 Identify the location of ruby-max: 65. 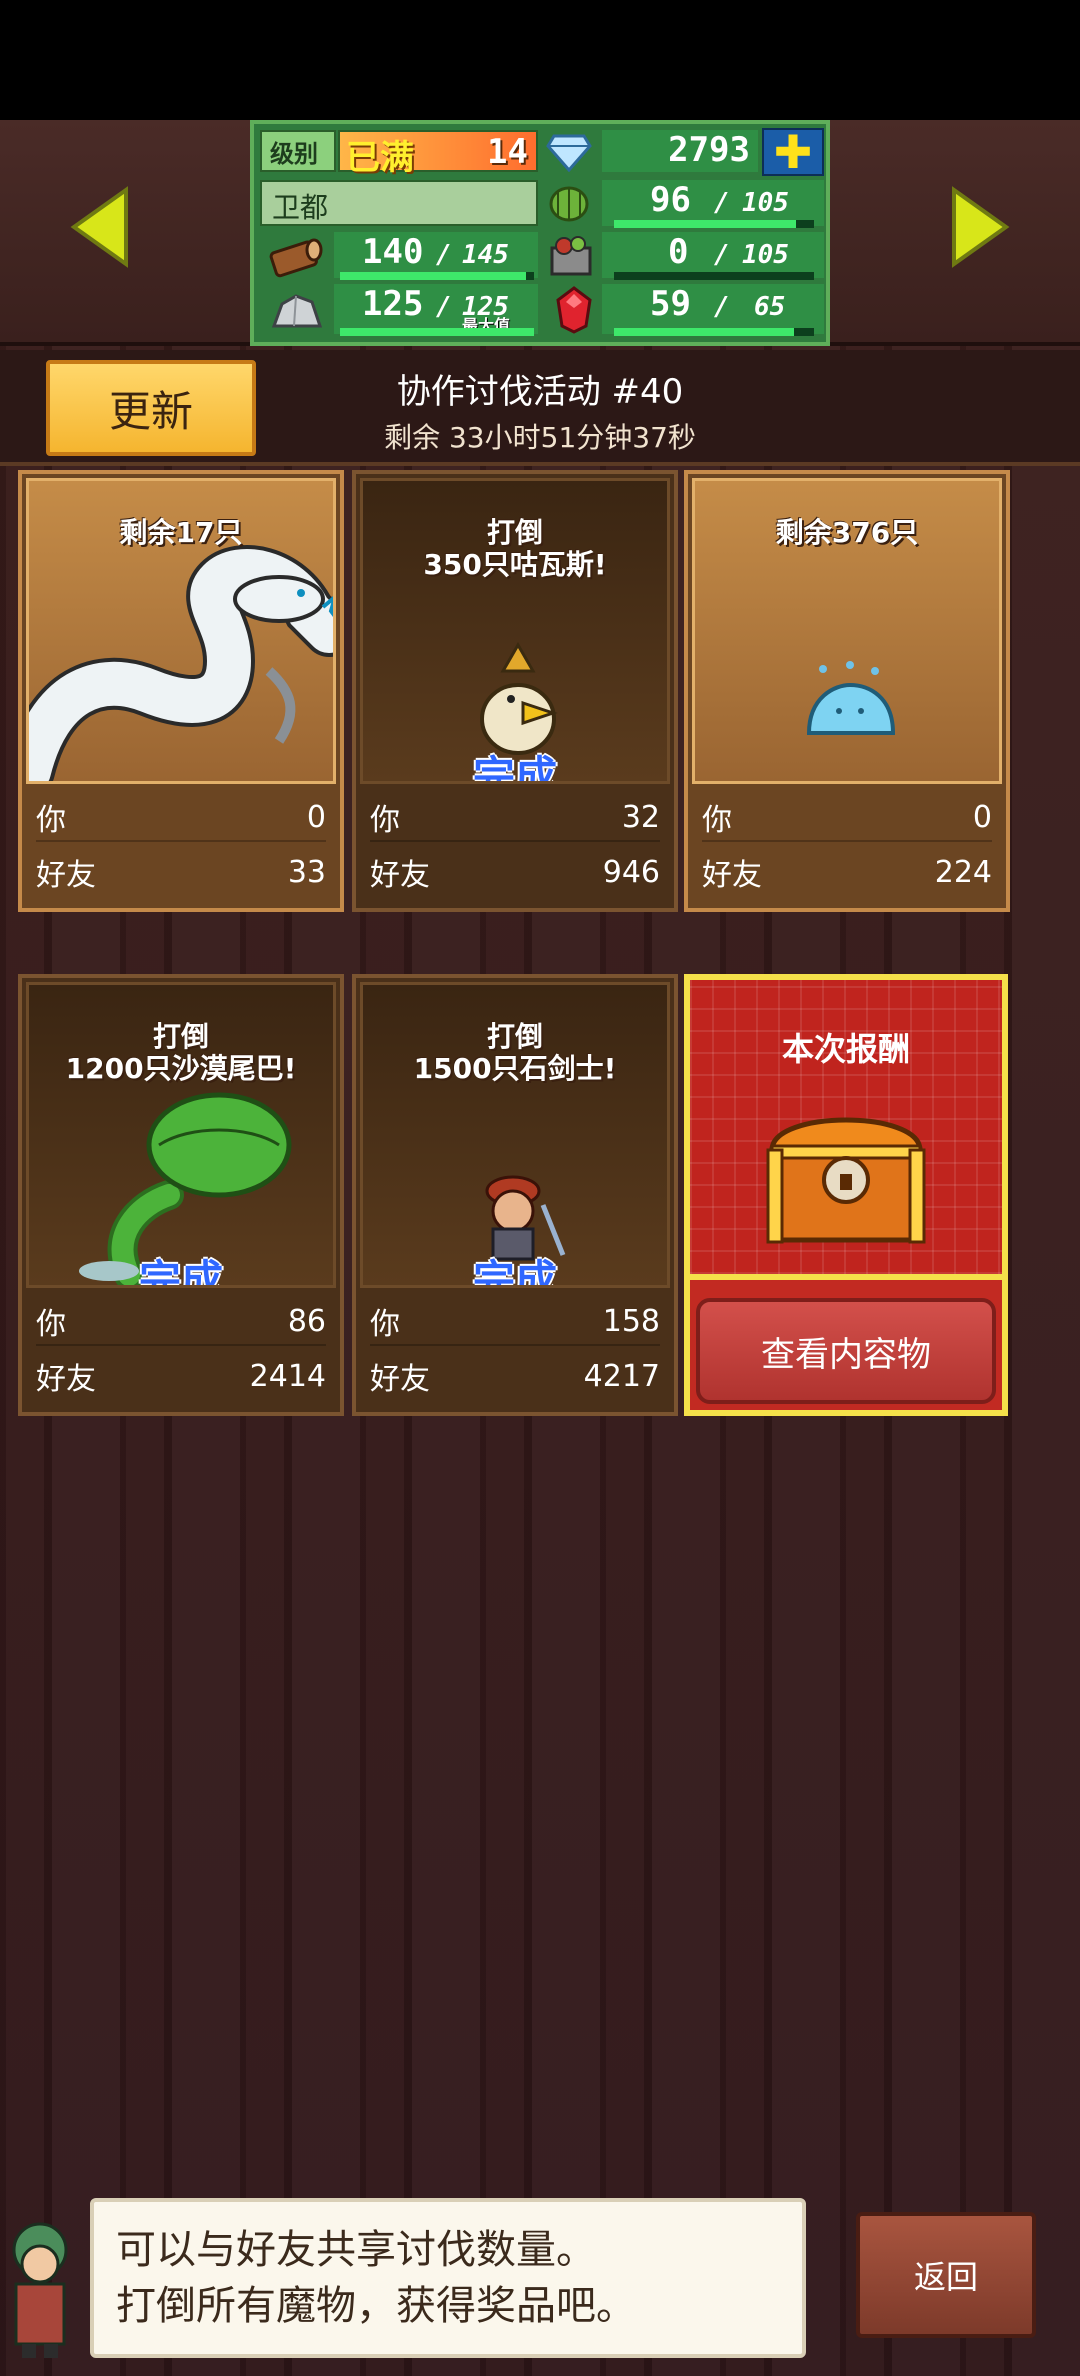
(770, 307).